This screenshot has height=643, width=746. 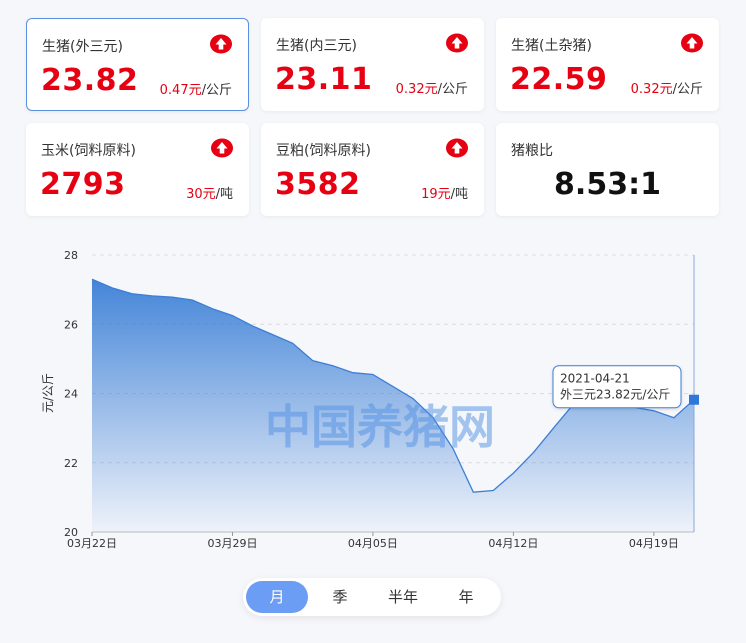 I want to click on card-title: 豆粕(饲料原料), so click(x=323, y=151).